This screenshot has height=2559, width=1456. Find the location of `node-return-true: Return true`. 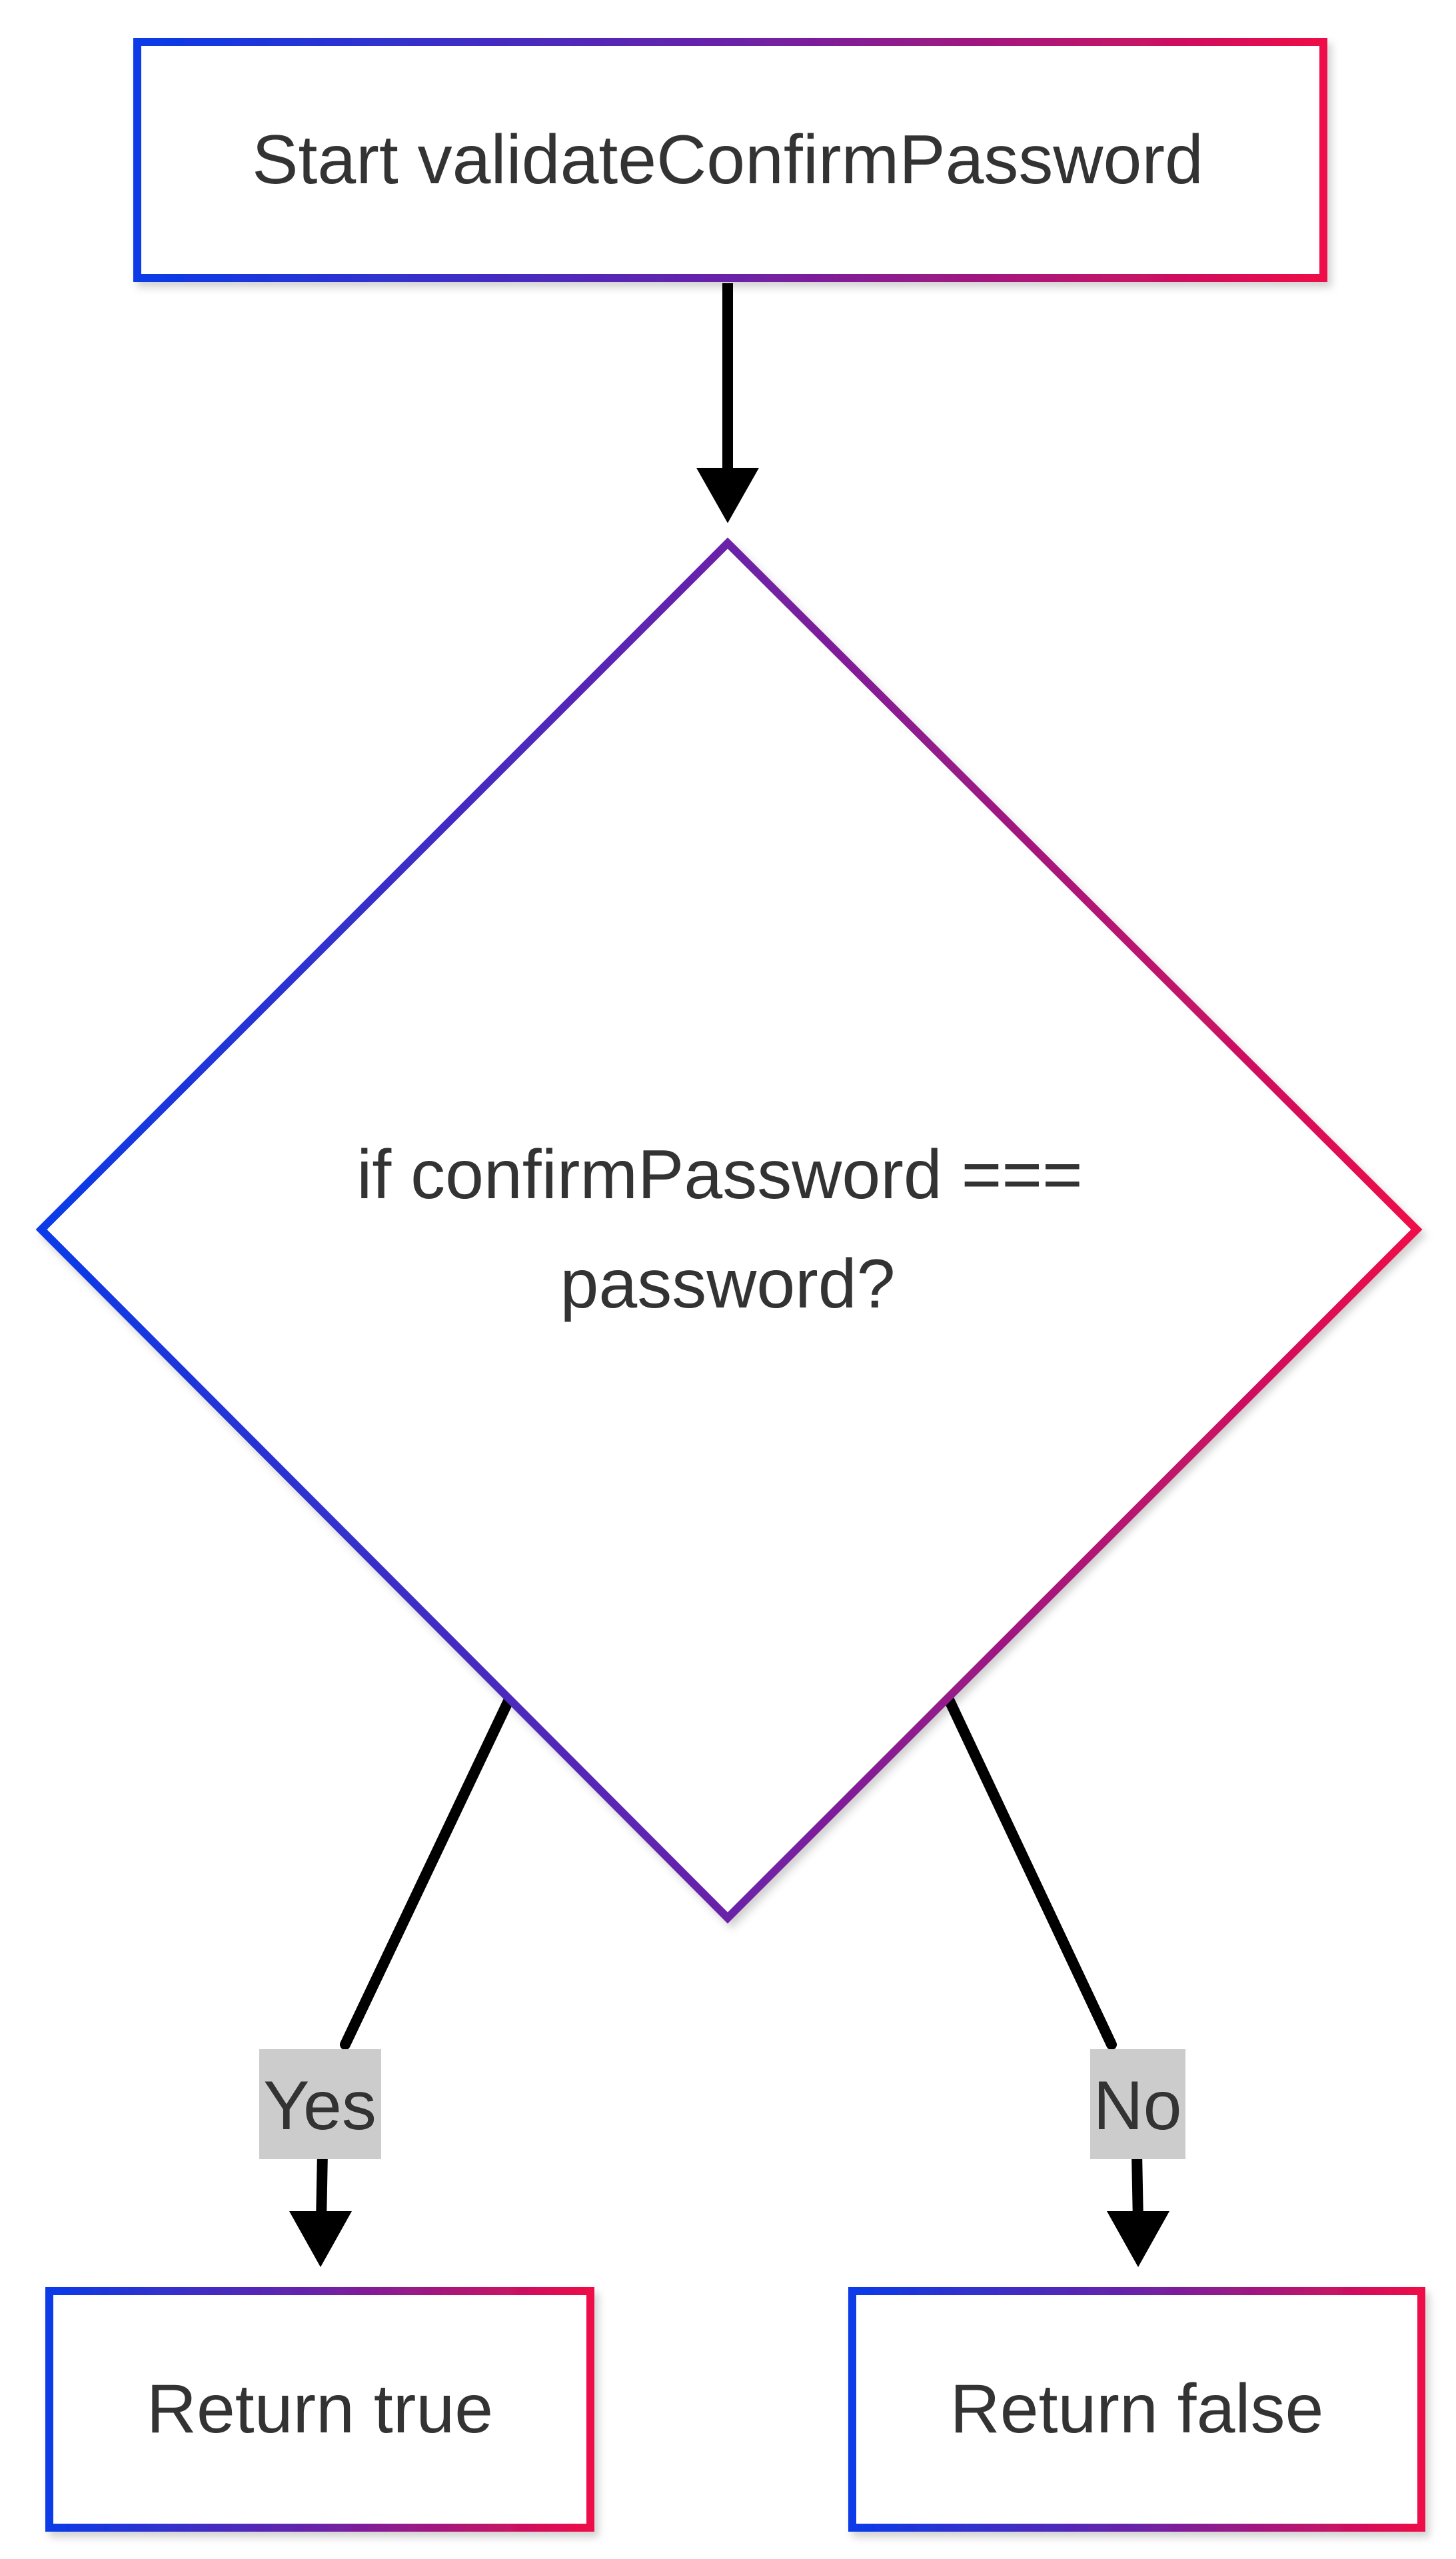

node-return-true: Return true is located at coordinates (319, 2409).